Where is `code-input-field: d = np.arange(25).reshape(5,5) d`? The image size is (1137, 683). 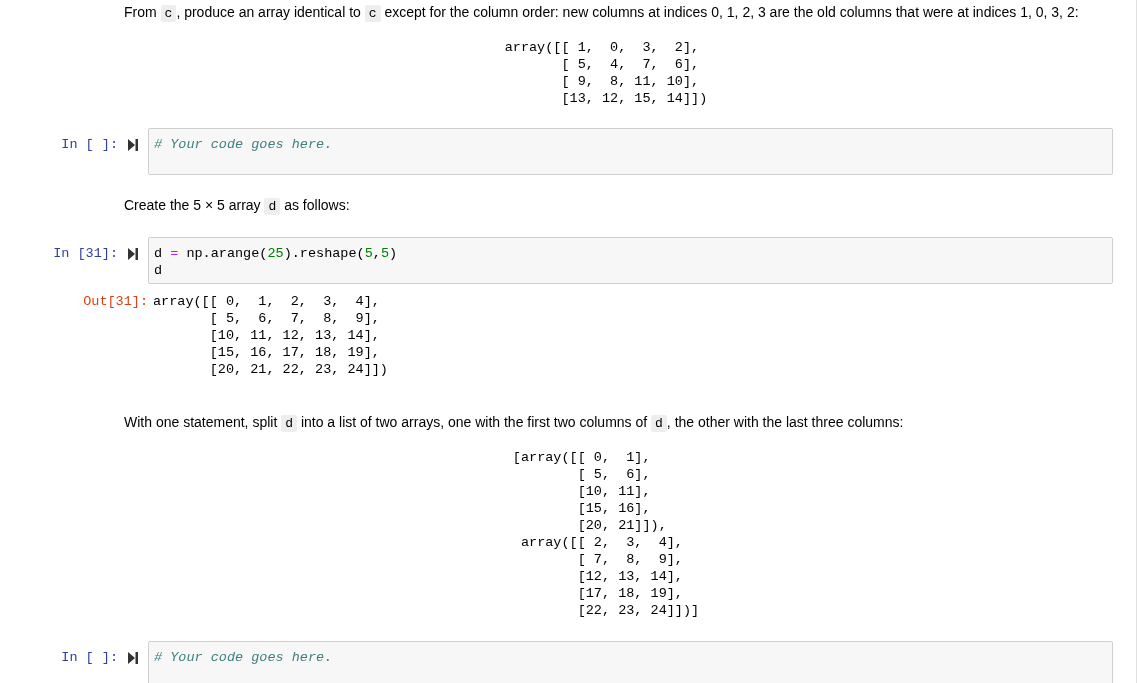 code-input-field: d = np.arange(25).reshape(5,5) d is located at coordinates (630, 260).